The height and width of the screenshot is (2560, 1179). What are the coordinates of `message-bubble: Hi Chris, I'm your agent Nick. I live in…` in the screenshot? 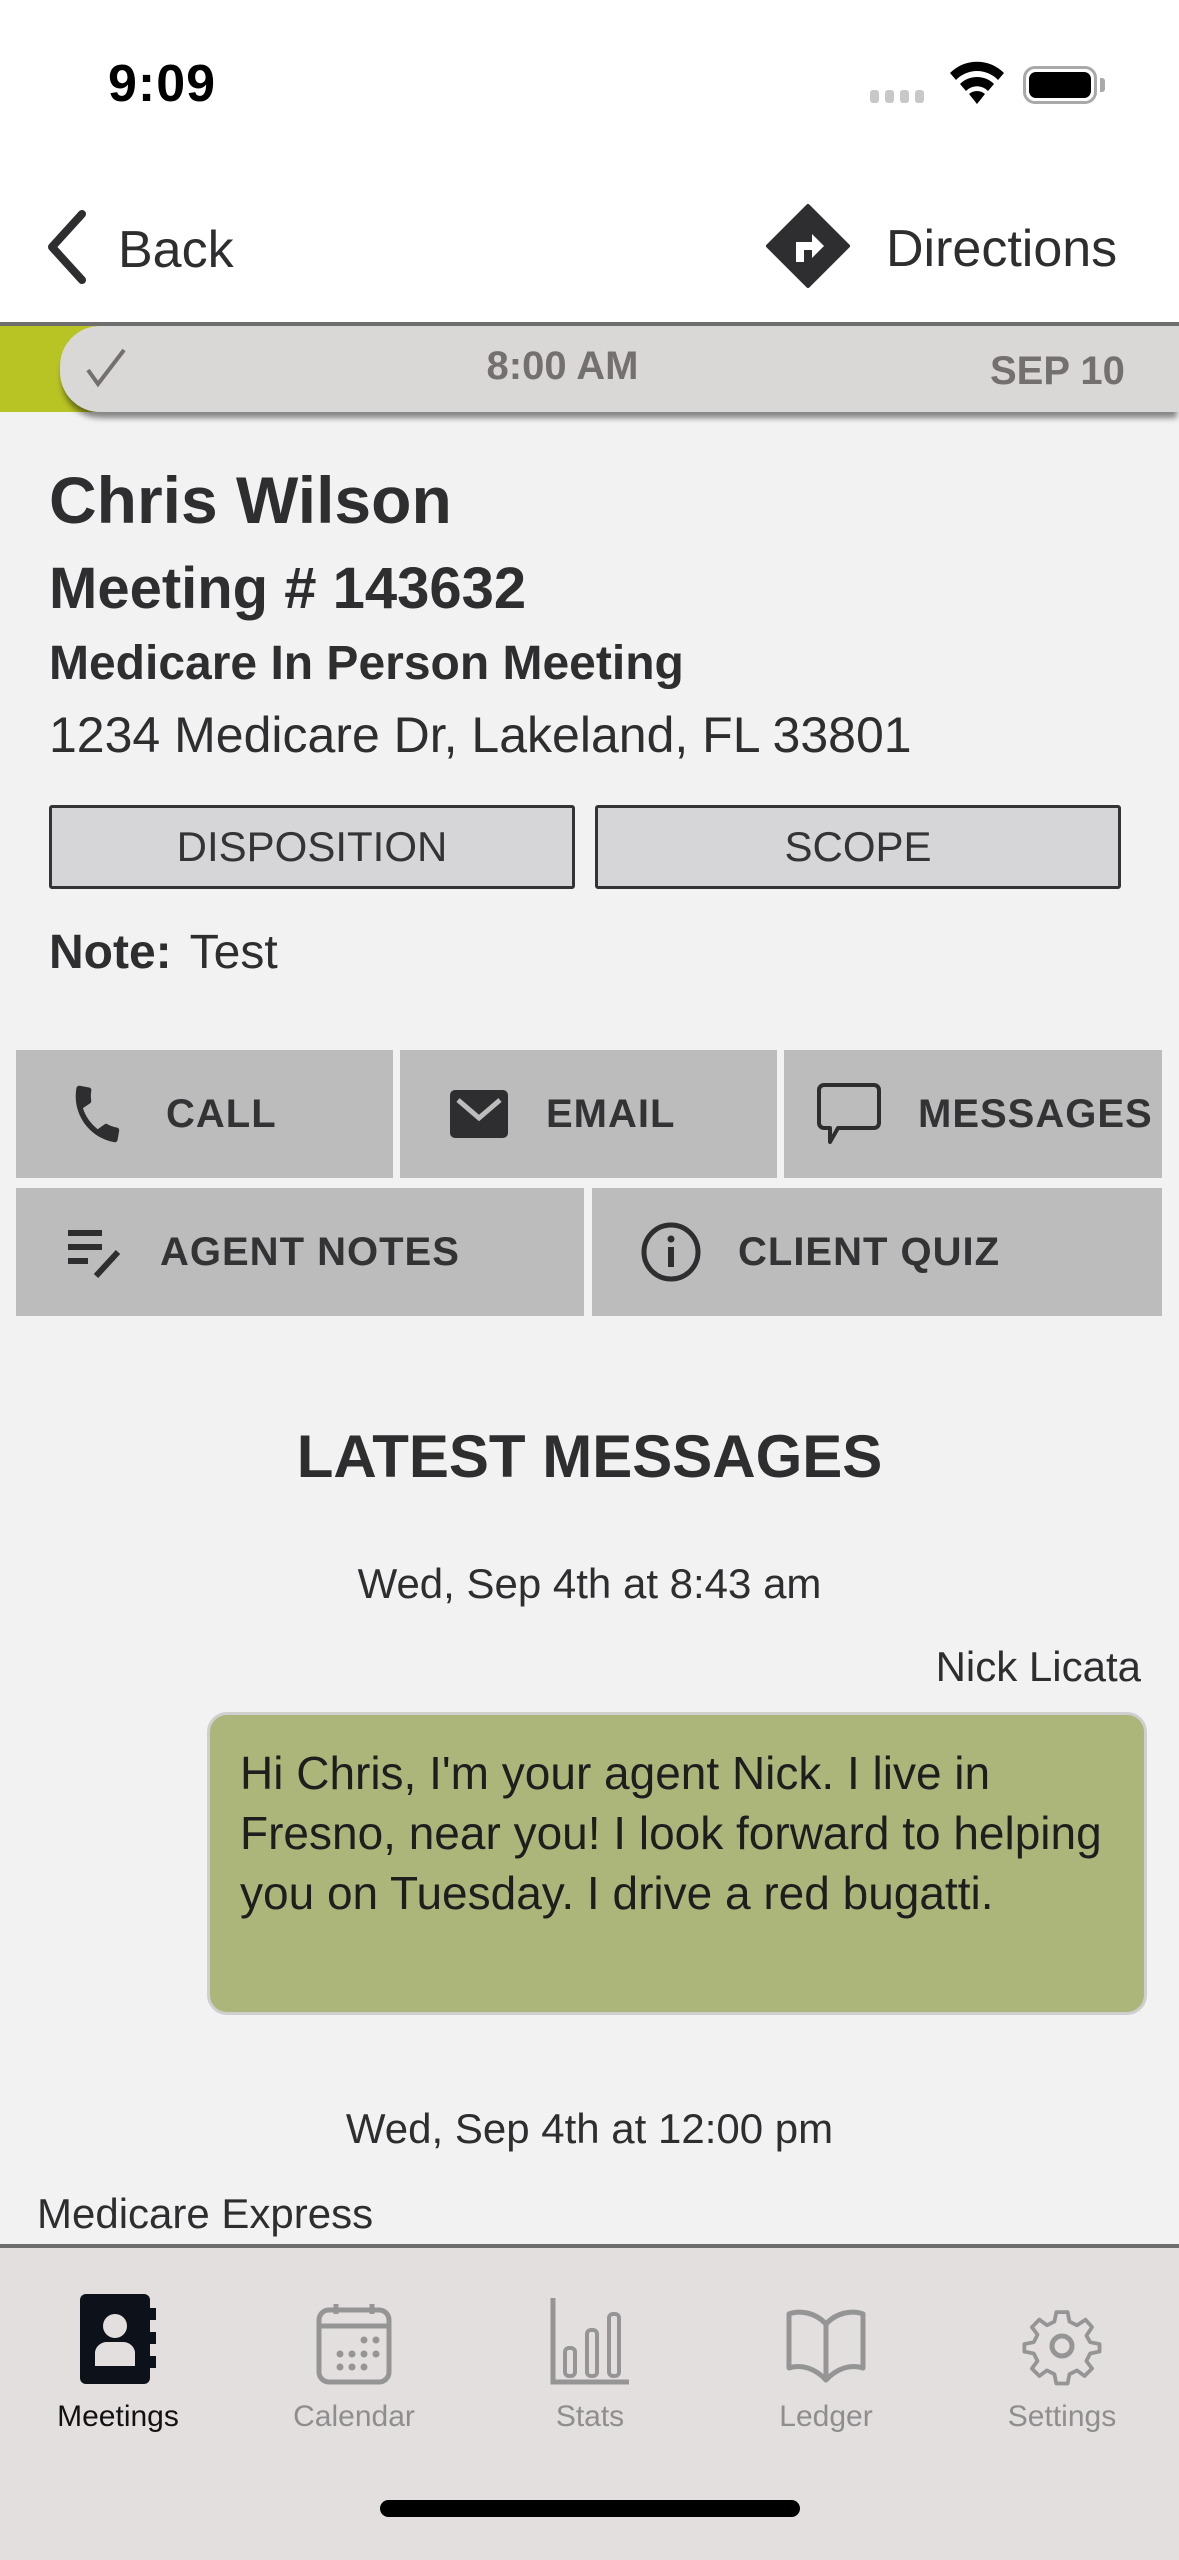 It's located at (677, 1863).